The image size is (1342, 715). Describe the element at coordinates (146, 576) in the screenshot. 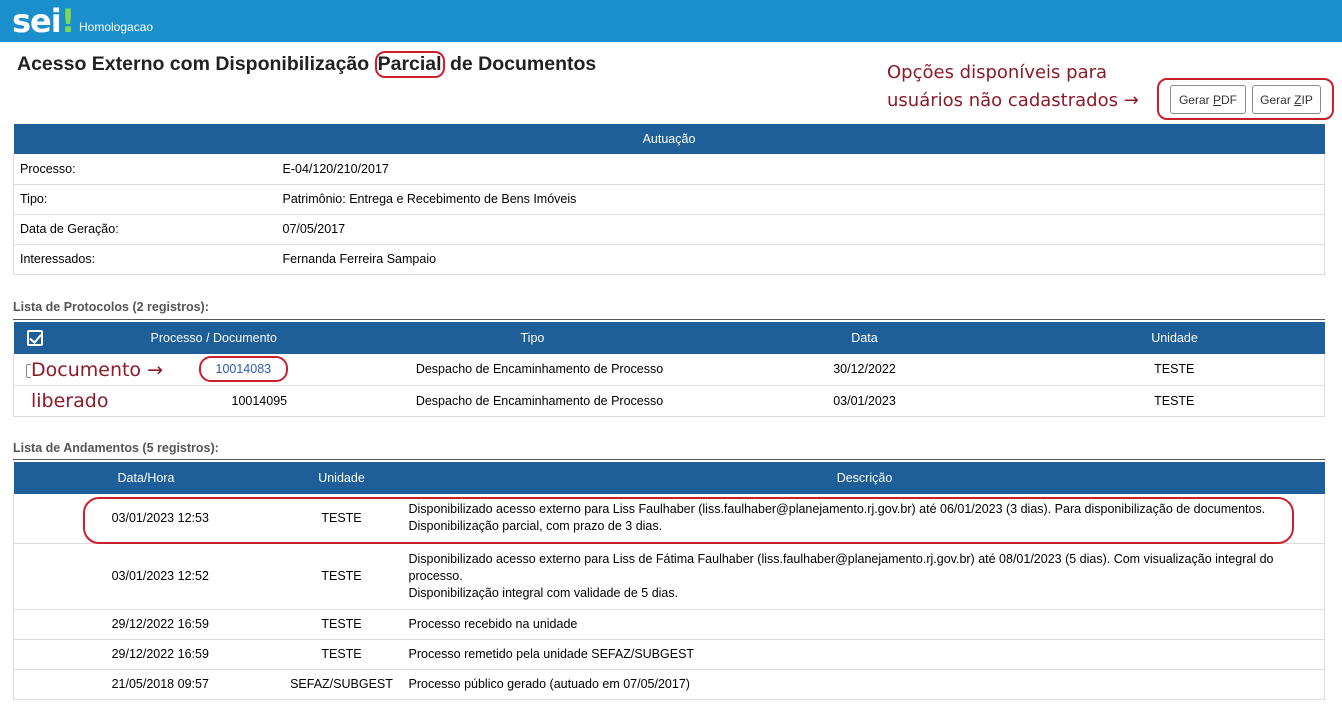

I see `datetime: 03/01/2023 12:52` at that location.